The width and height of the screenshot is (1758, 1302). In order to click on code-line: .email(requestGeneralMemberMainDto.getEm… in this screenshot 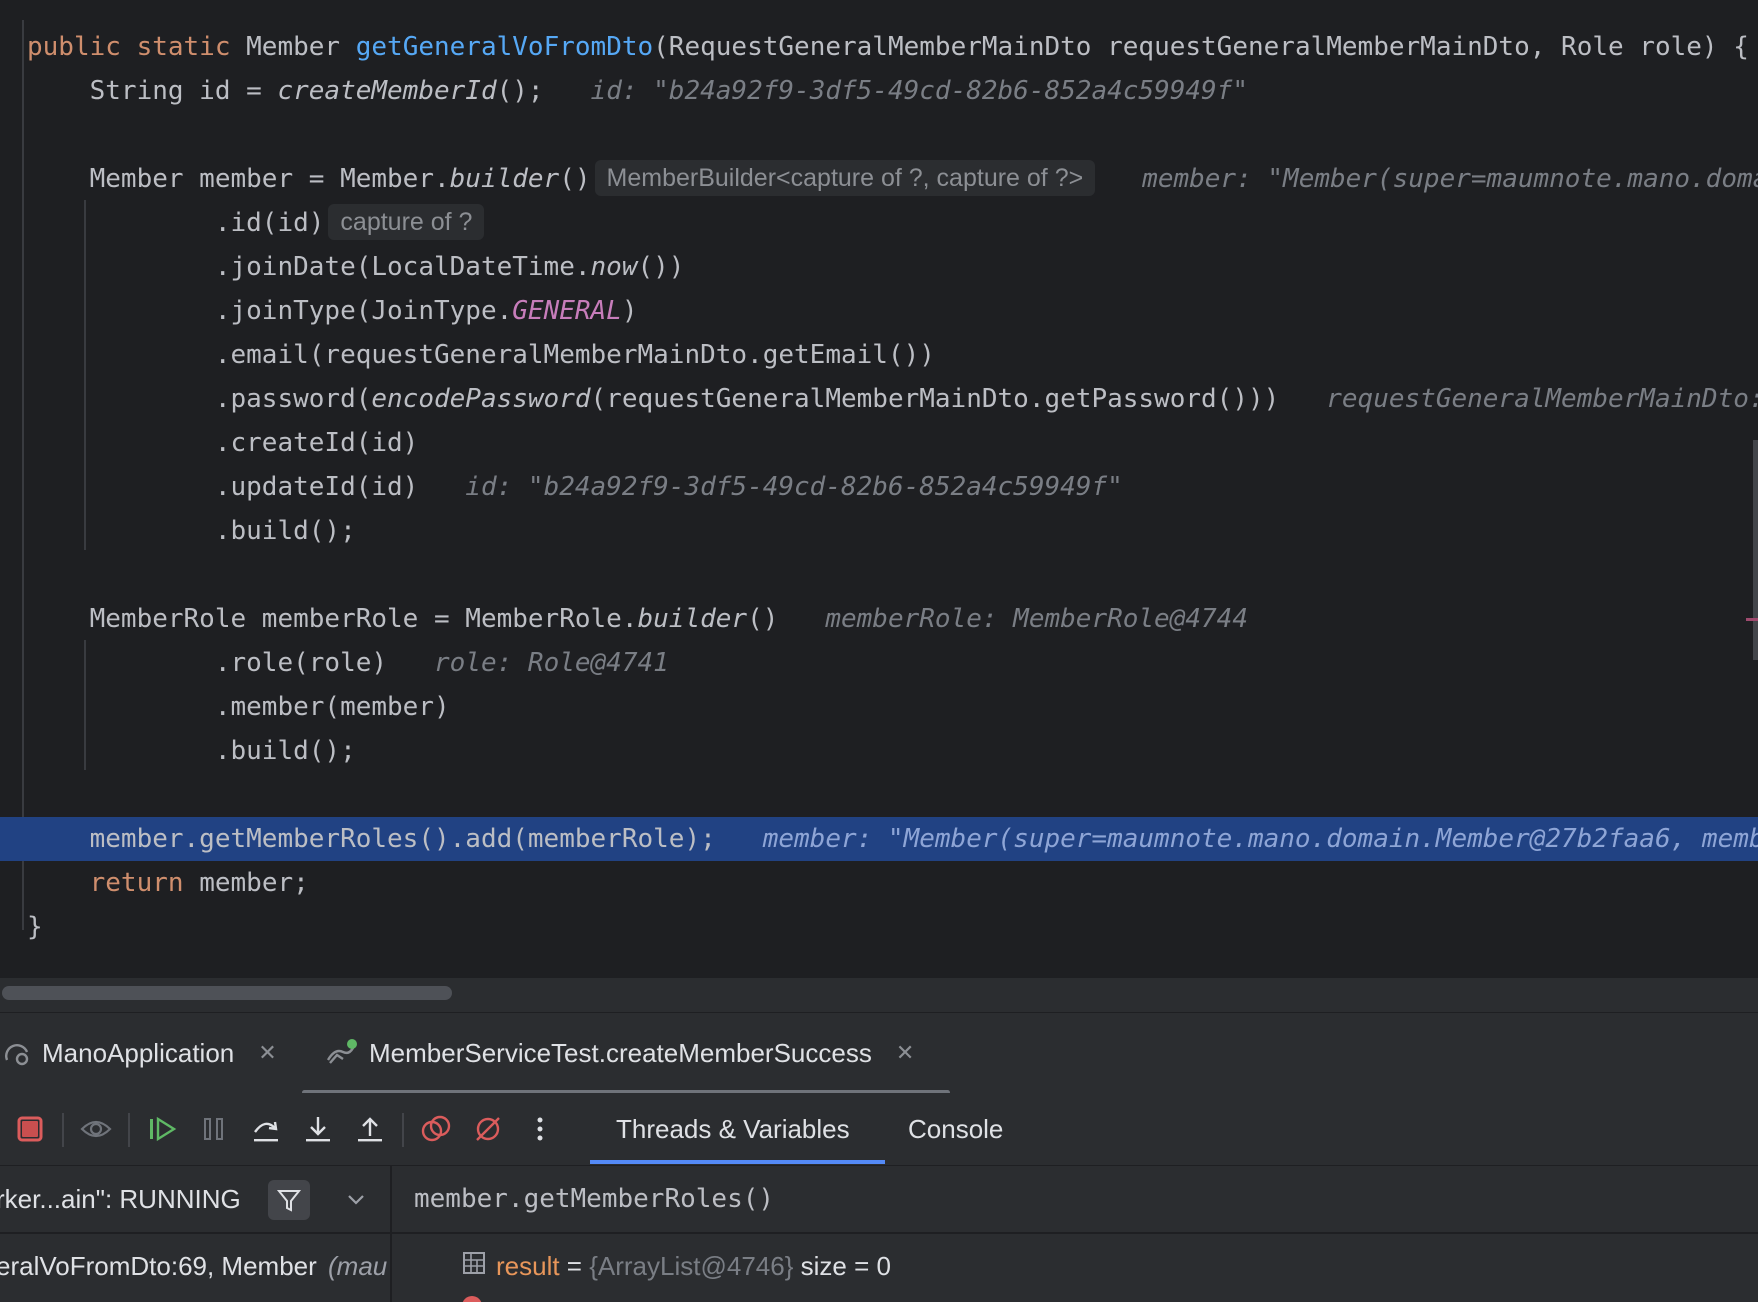, I will do `click(879, 355)`.